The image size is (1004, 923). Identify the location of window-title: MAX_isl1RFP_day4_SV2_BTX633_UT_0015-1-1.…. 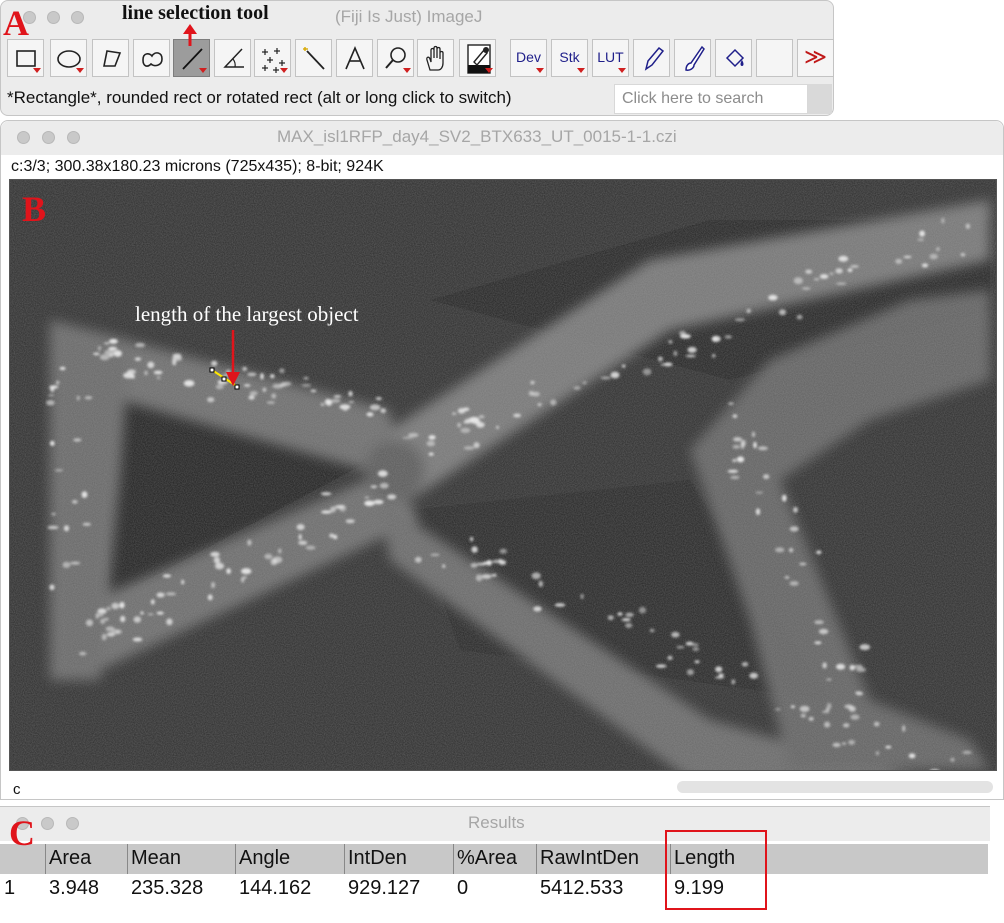
(477, 136).